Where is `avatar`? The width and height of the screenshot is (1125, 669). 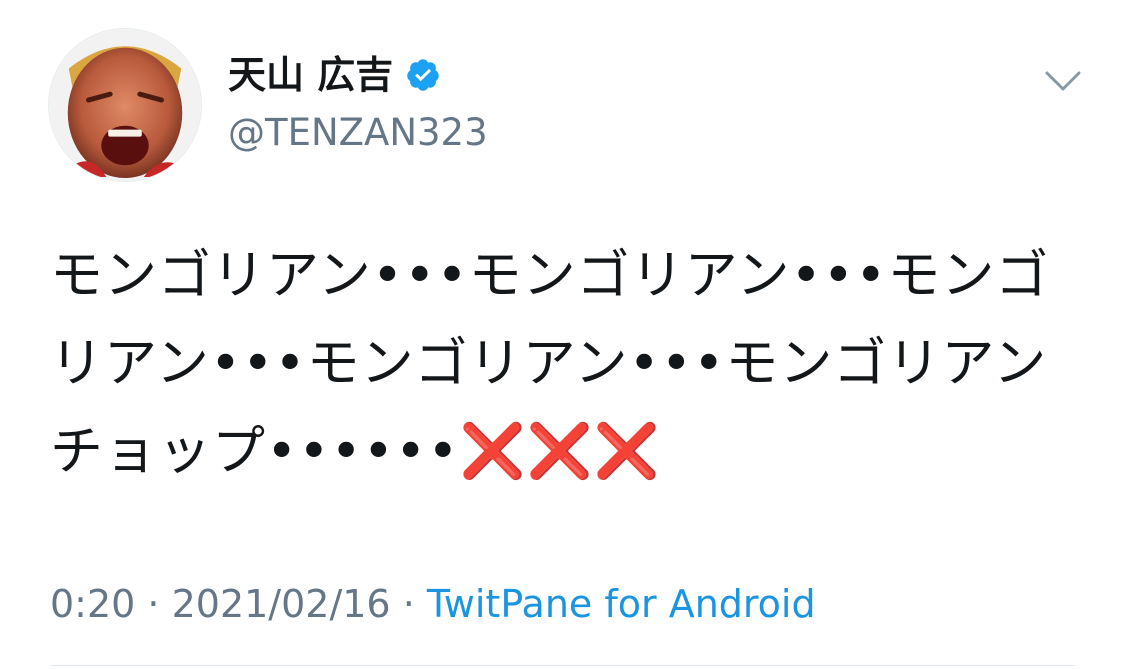 avatar is located at coordinates (125, 105).